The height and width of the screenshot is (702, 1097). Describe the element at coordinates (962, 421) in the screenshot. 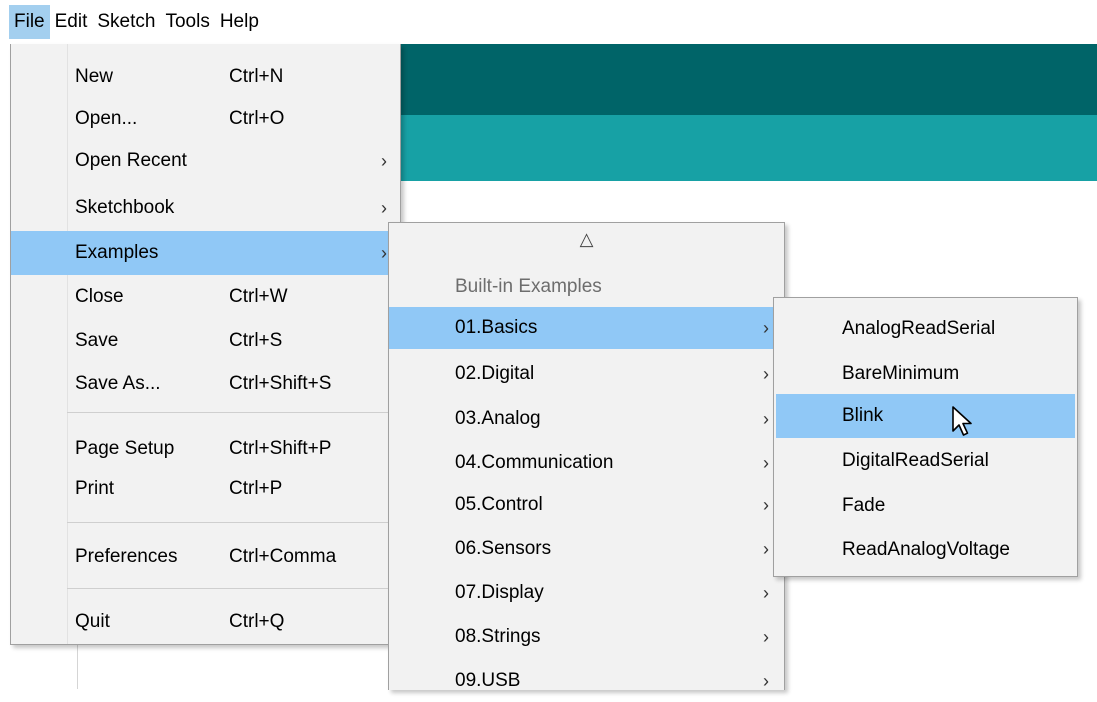

I see `mouse-pointer-icon` at that location.